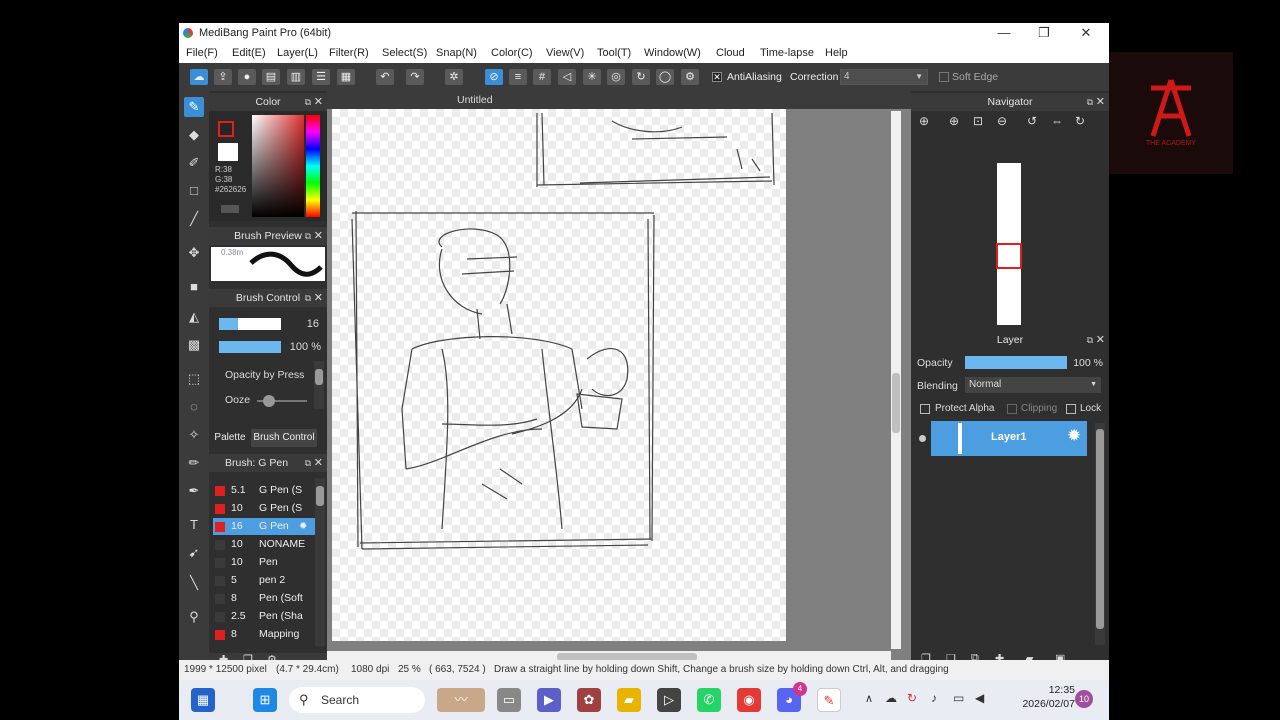  I want to click on zoom-out-icon: ⊖, so click(1002, 121).